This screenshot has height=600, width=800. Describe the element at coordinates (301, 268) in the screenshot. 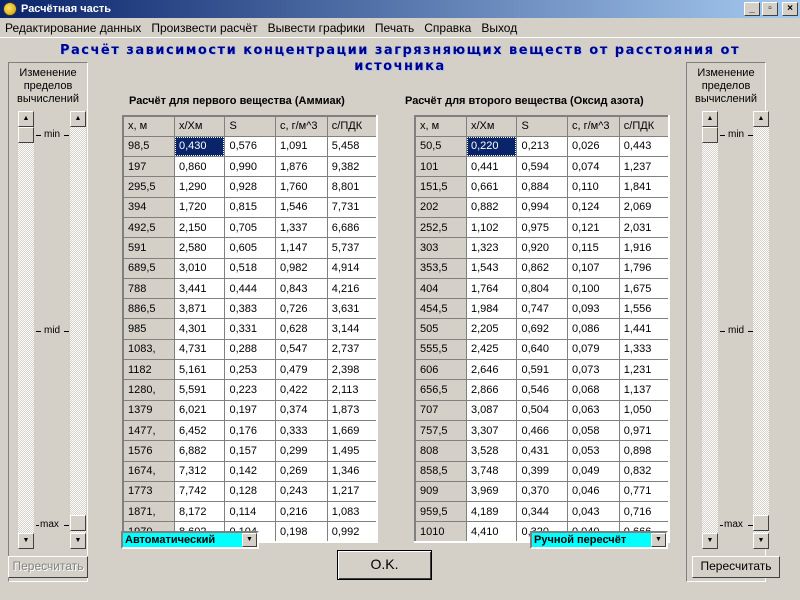

I see `table-cell: 0,982` at that location.